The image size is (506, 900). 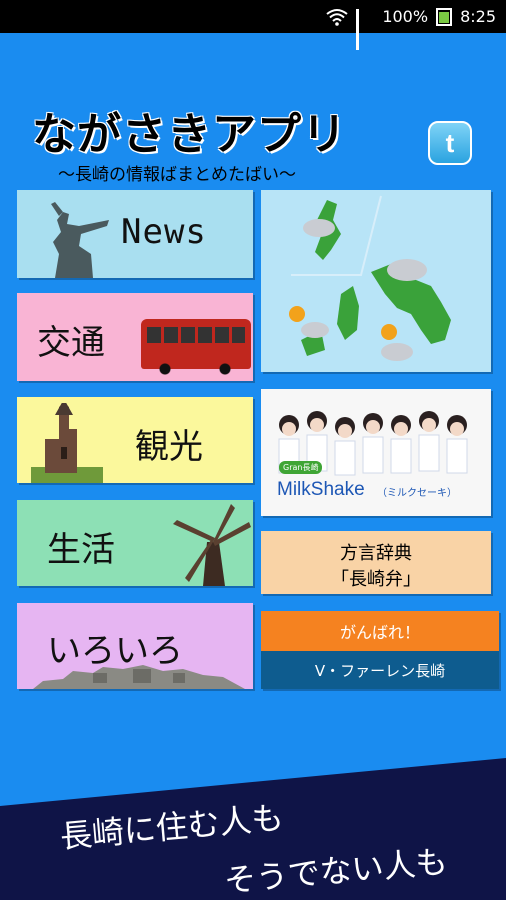 What do you see at coordinates (297, 314) in the screenshot?
I see `sun-icon` at bounding box center [297, 314].